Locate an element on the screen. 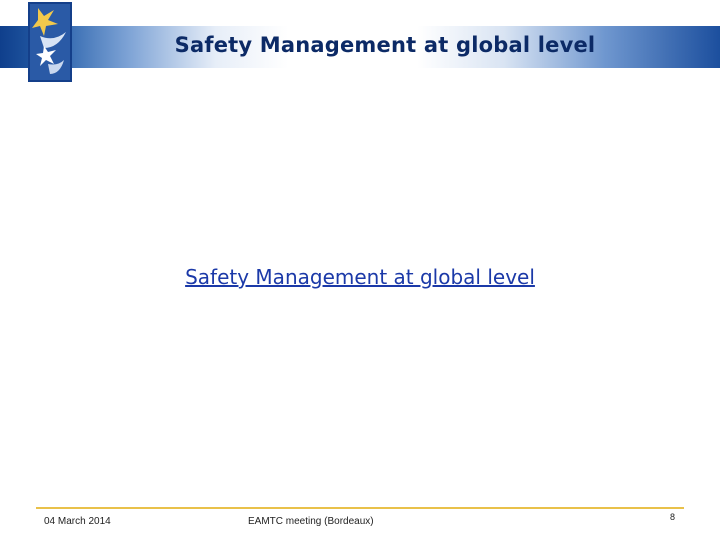 The width and height of the screenshot is (720, 540). page-number: 8 is located at coordinates (673, 517).